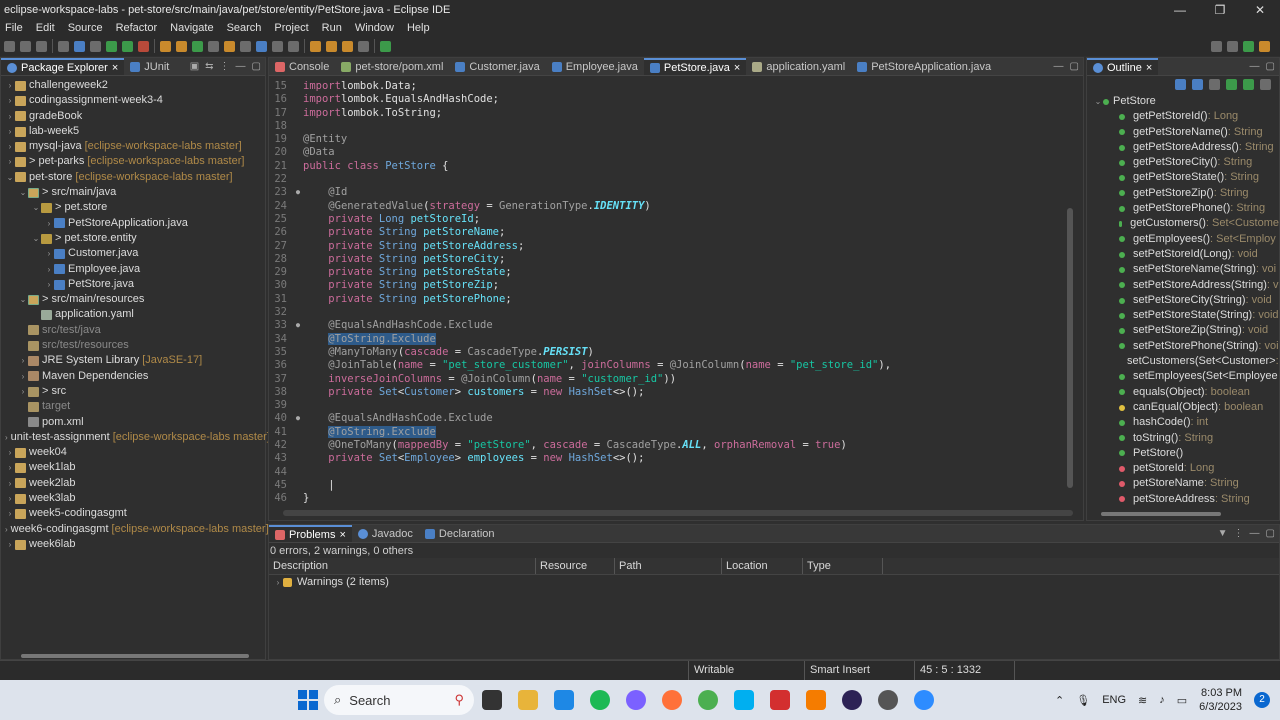  What do you see at coordinates (1183, 285) in the screenshot?
I see `outline-item: setPetStoreAddress(String) : v` at bounding box center [1183, 285].